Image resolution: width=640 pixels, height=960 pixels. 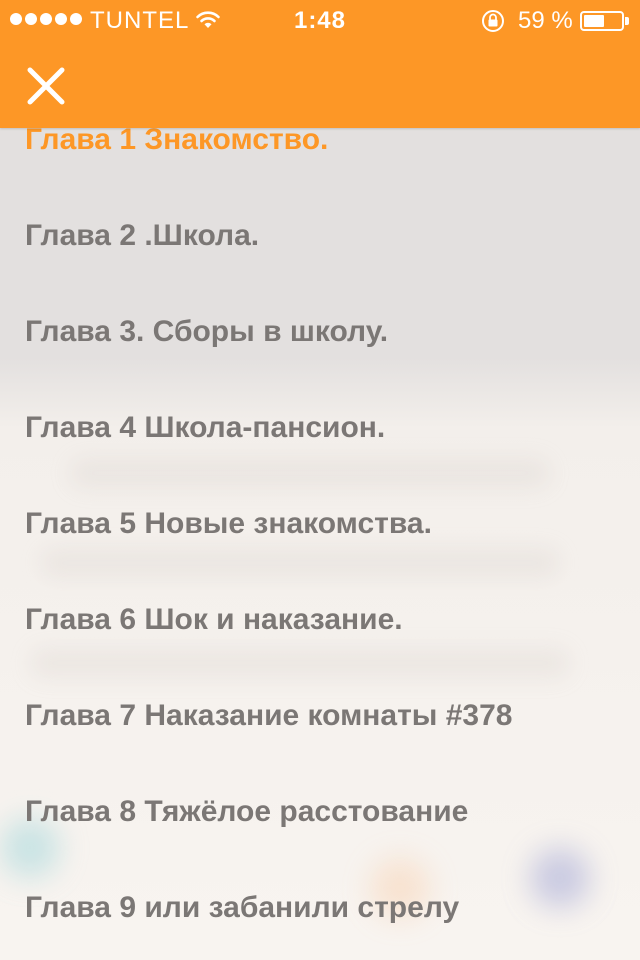 I want to click on chapter-item-5: Глава 5 Новые знакомства., so click(x=320, y=524).